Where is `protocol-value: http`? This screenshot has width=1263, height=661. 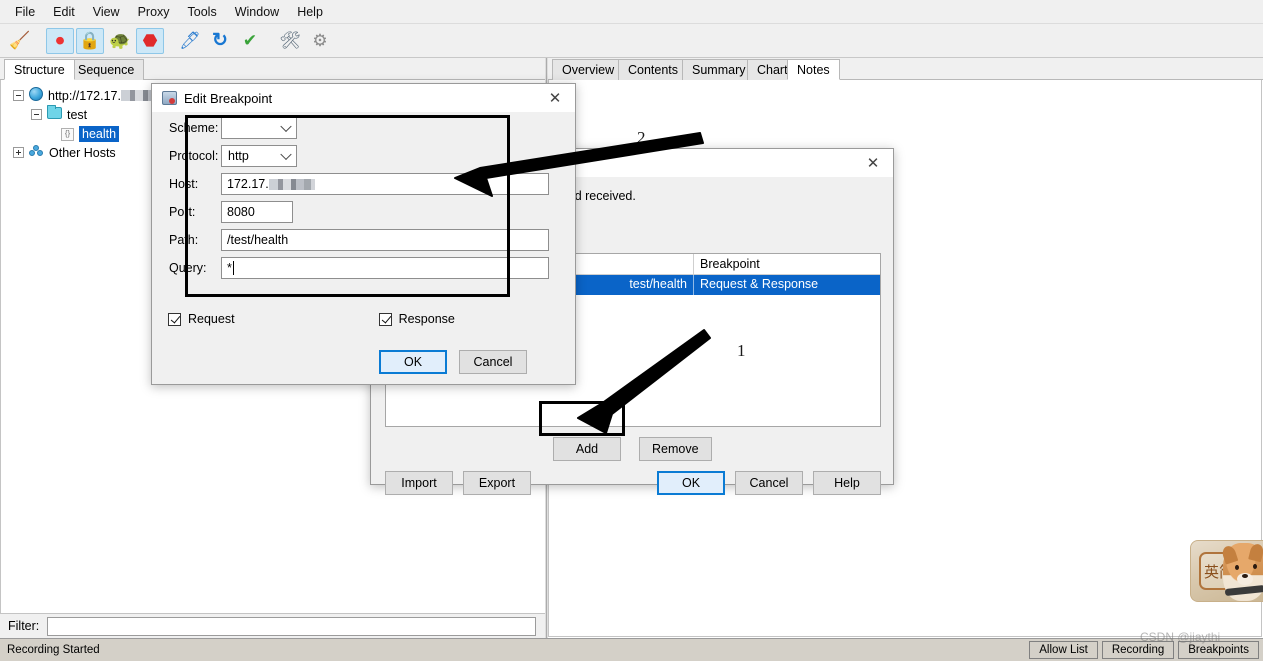
protocol-value: http is located at coordinates (238, 156).